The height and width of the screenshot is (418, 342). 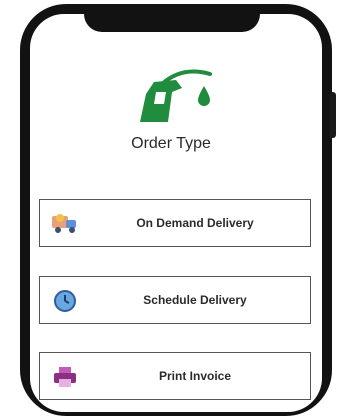 I want to click on schedule-delivery-label: Schedule Delivery, so click(x=195, y=300).